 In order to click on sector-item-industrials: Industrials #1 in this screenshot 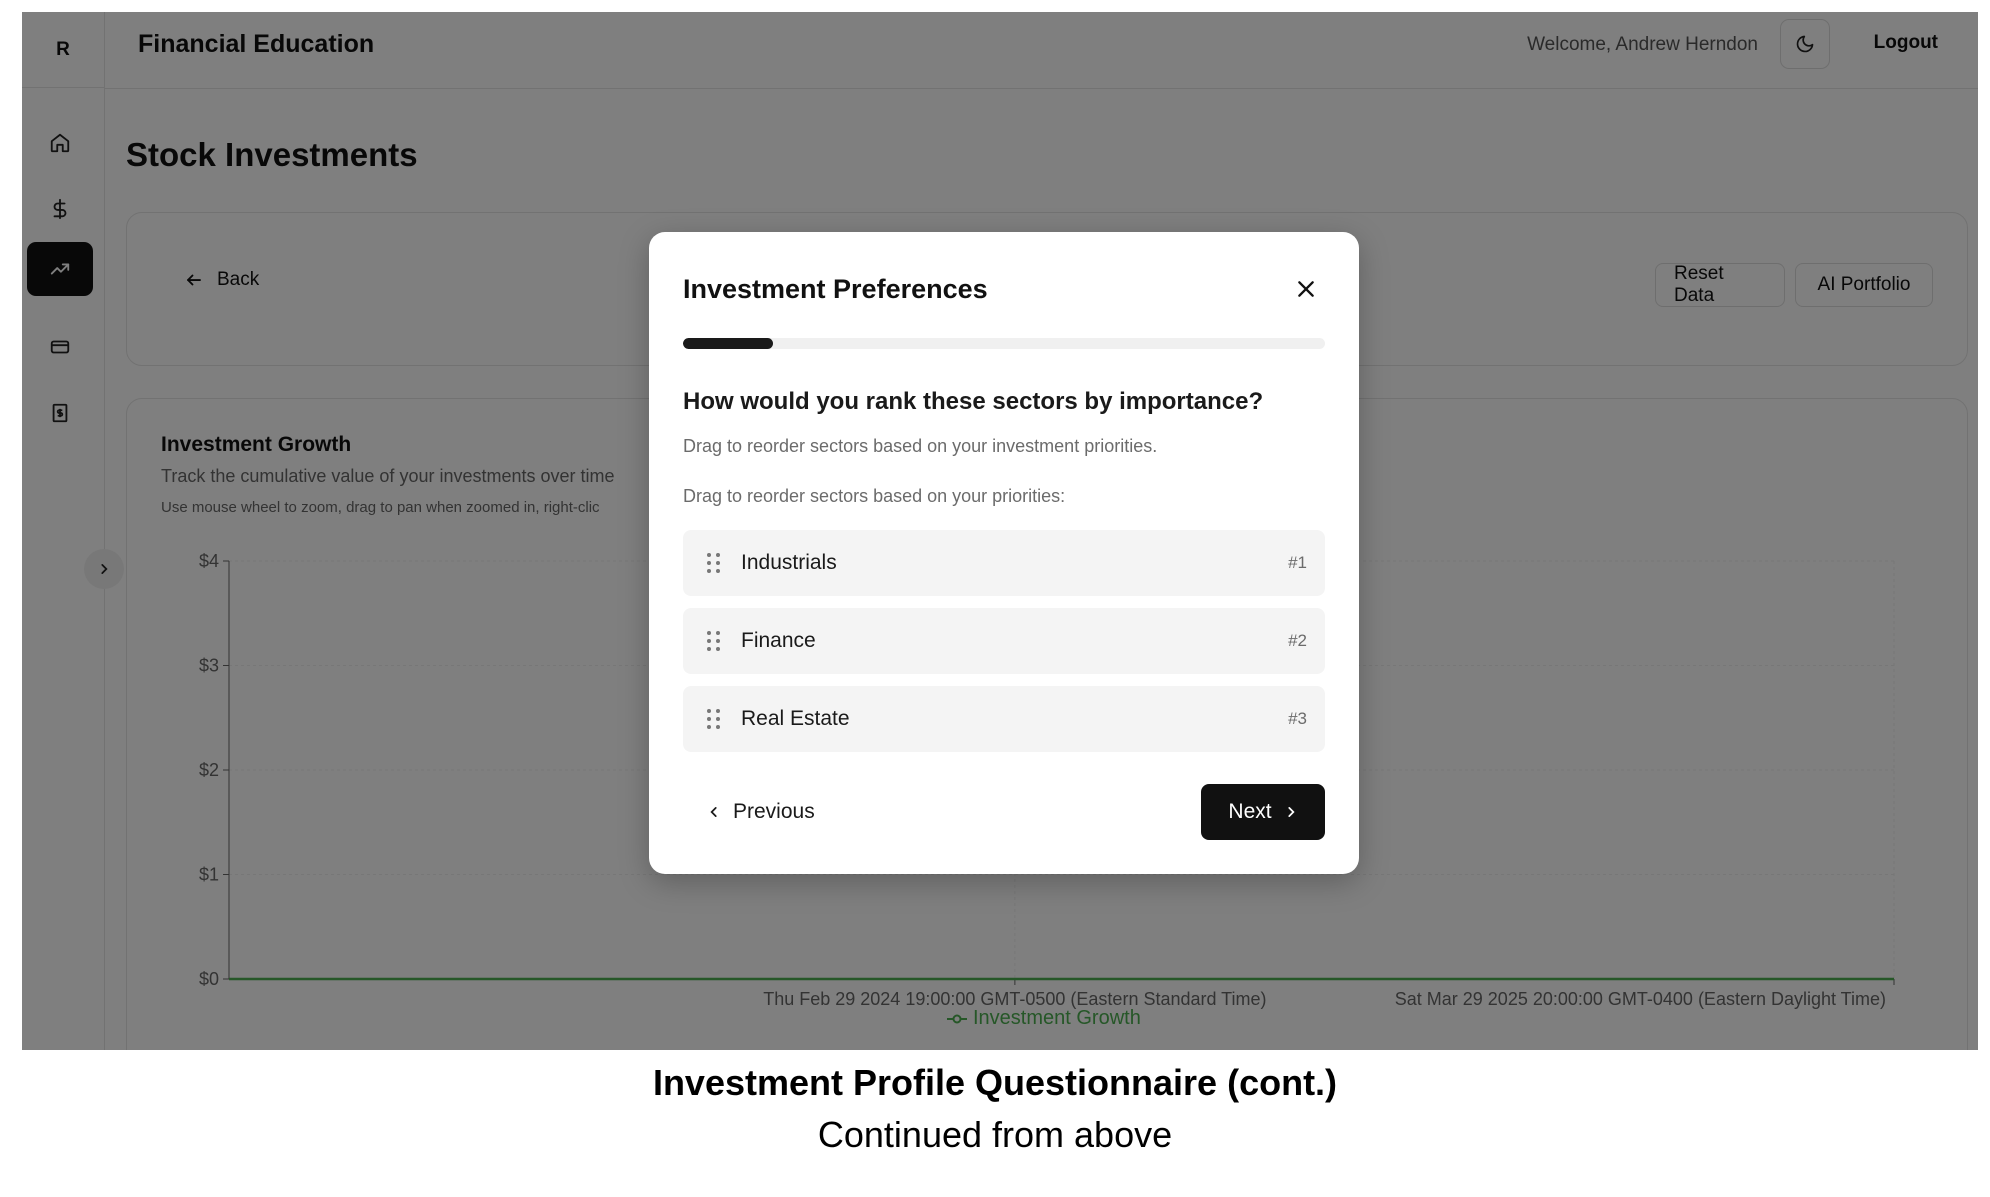, I will do `click(1004, 563)`.